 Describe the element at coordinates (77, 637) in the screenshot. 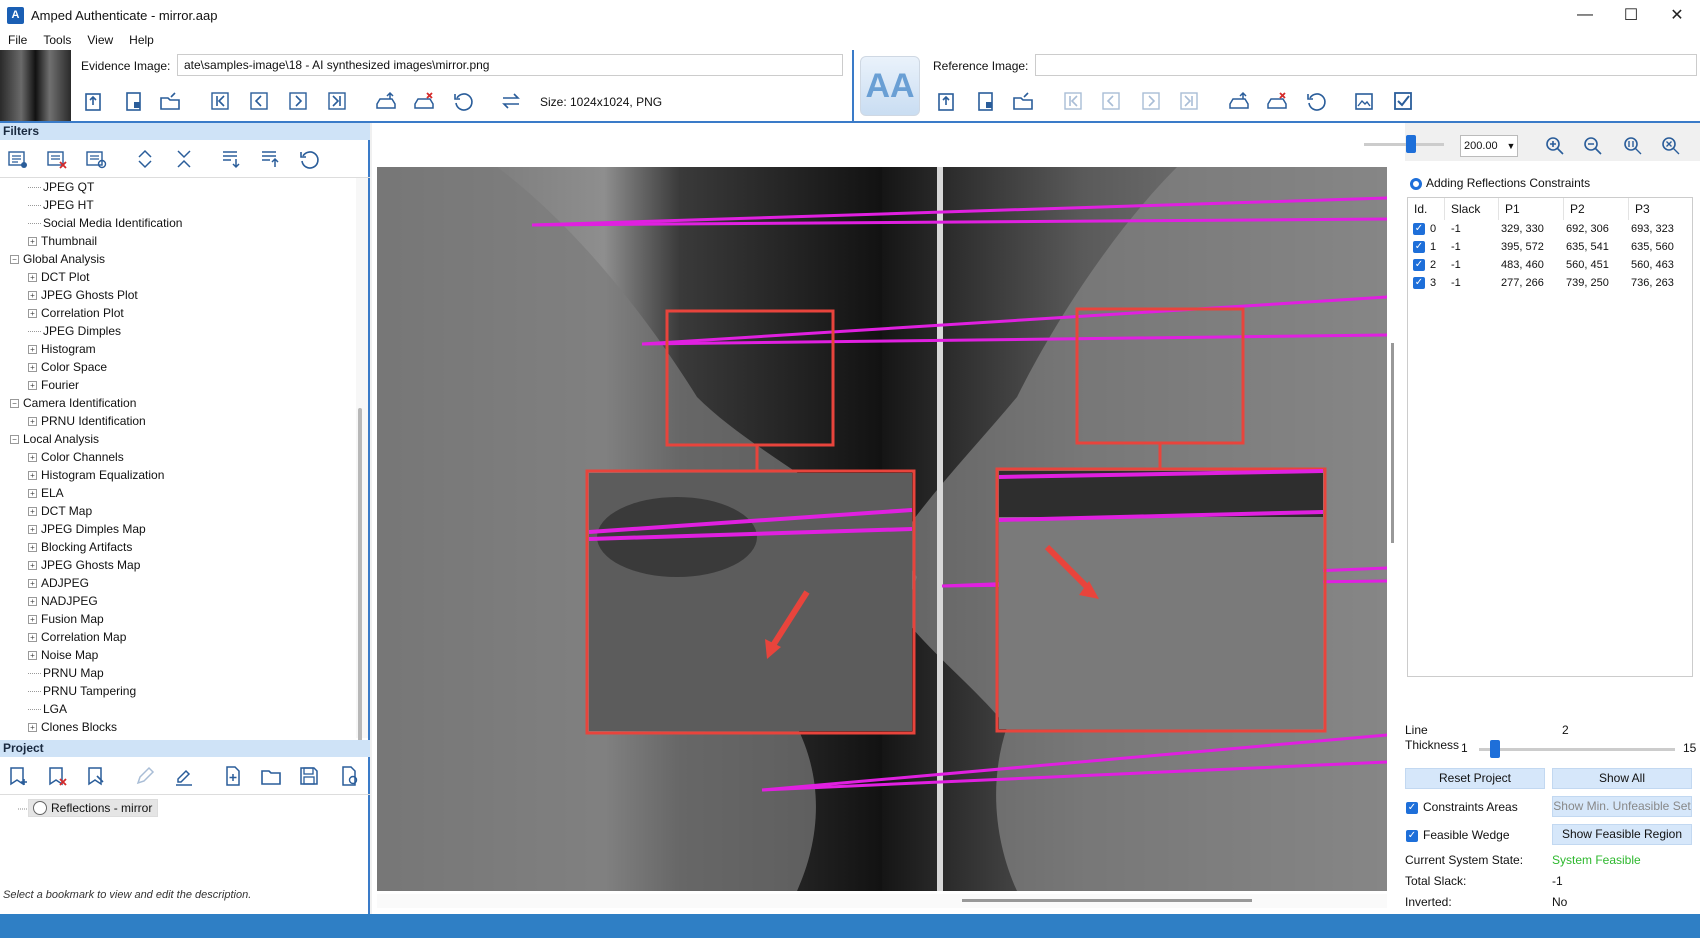

I see `filter-tree-item: + Correlation Map` at that location.